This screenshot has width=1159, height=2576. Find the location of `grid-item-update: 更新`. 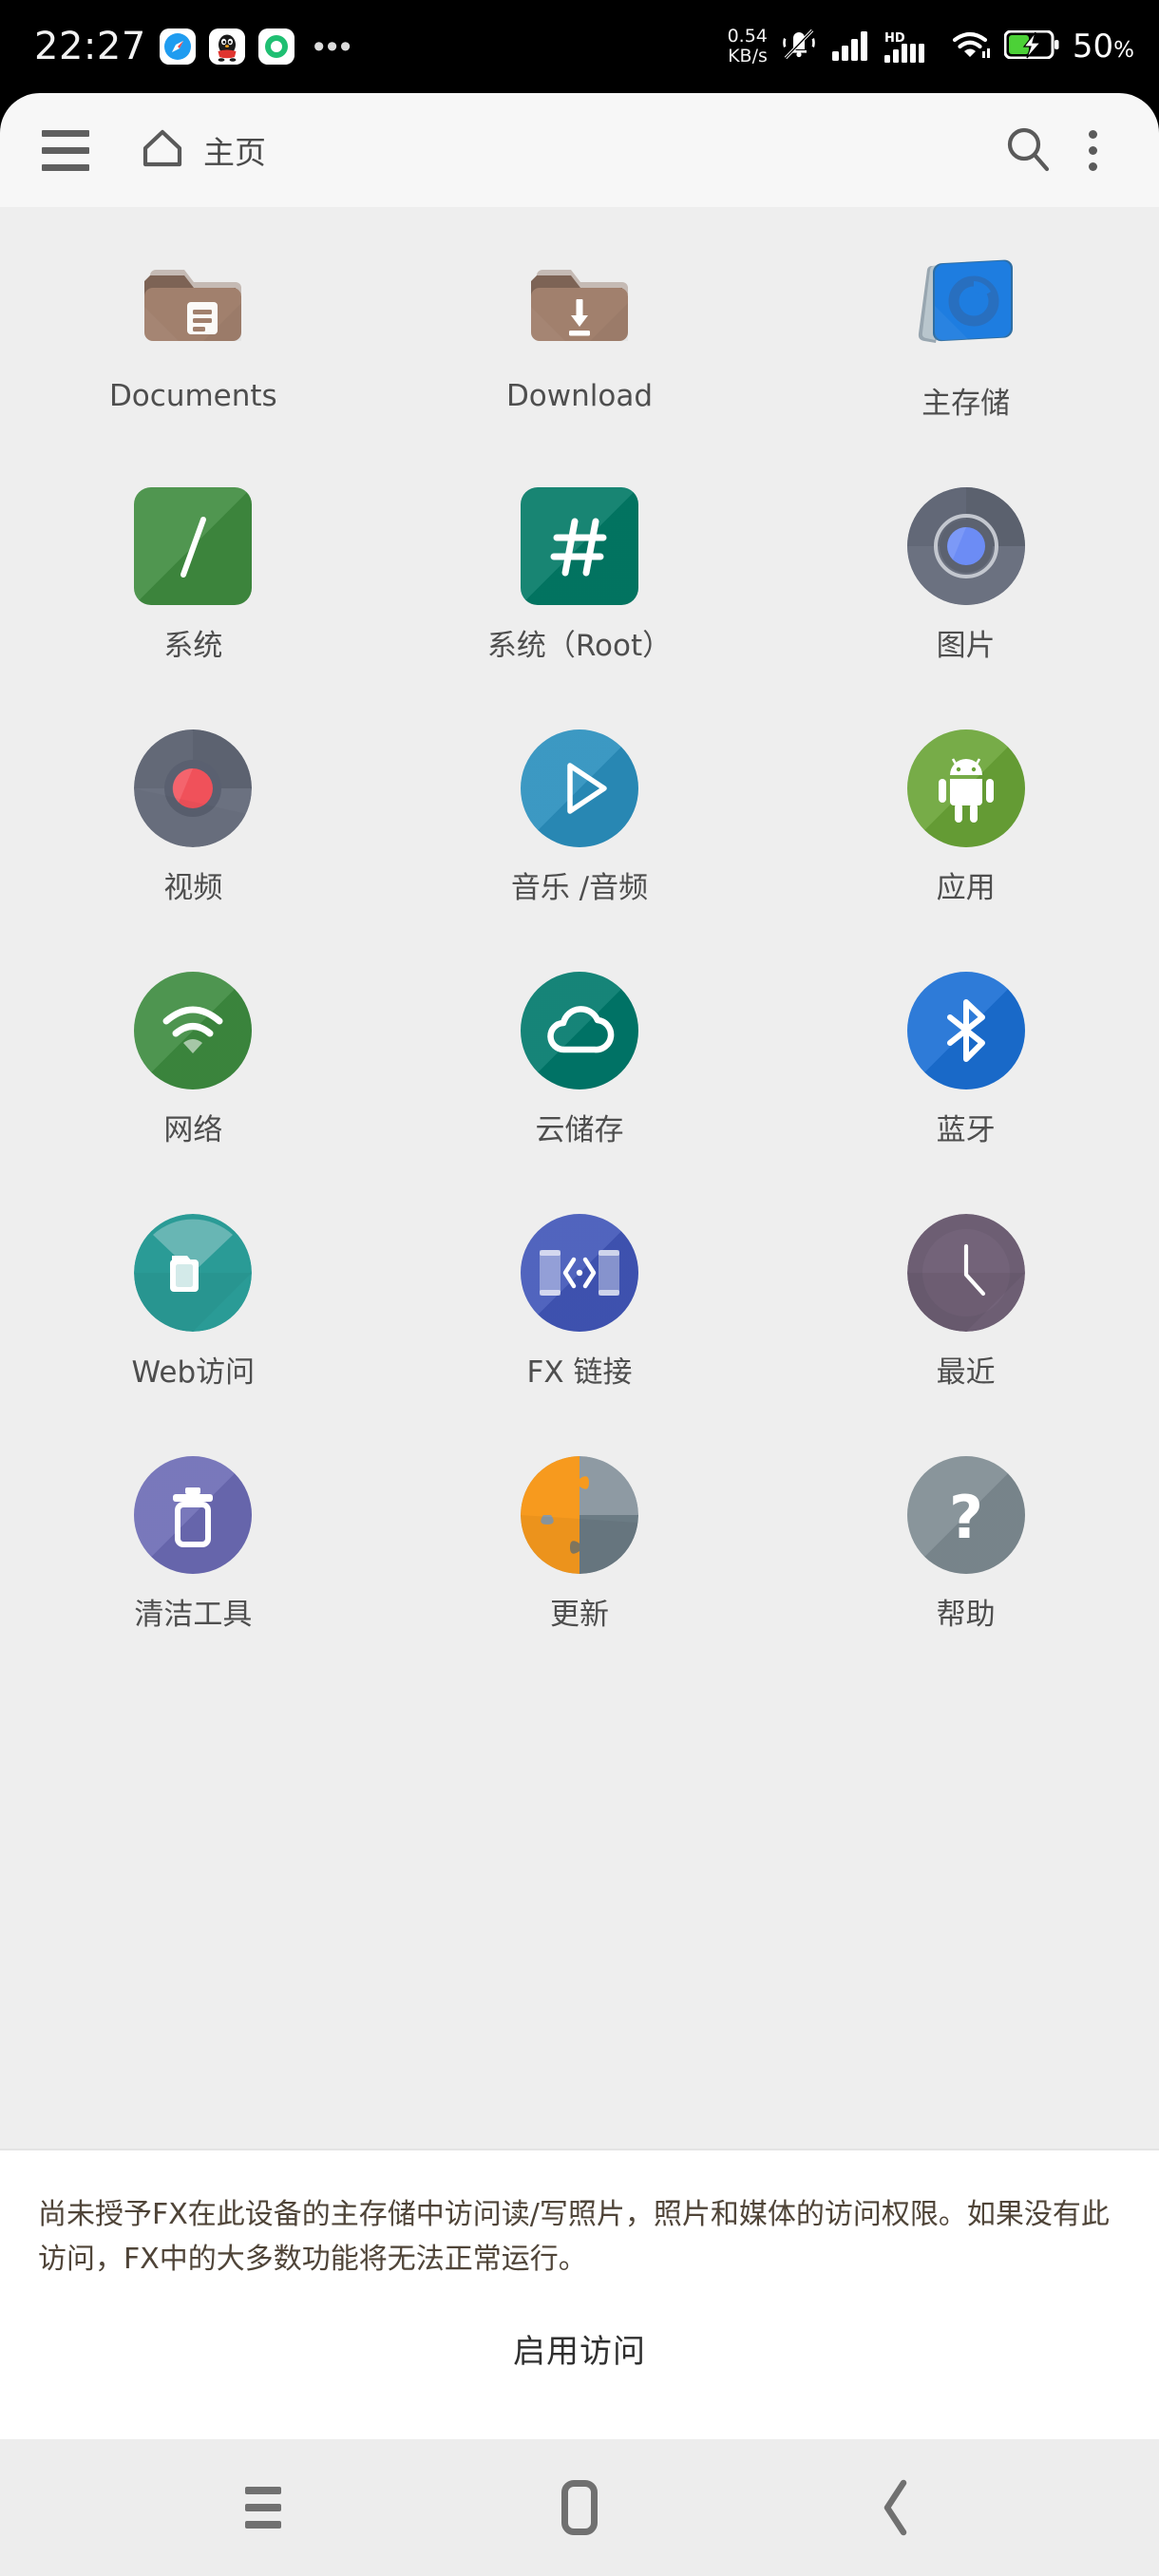

grid-item-update: 更新 is located at coordinates (580, 1556).